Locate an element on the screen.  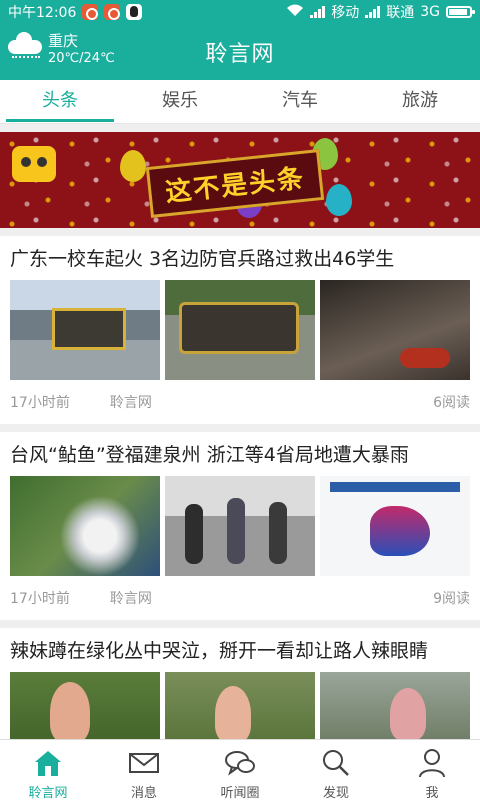
chat-bubbles-icon is located at coordinates (240, 763).